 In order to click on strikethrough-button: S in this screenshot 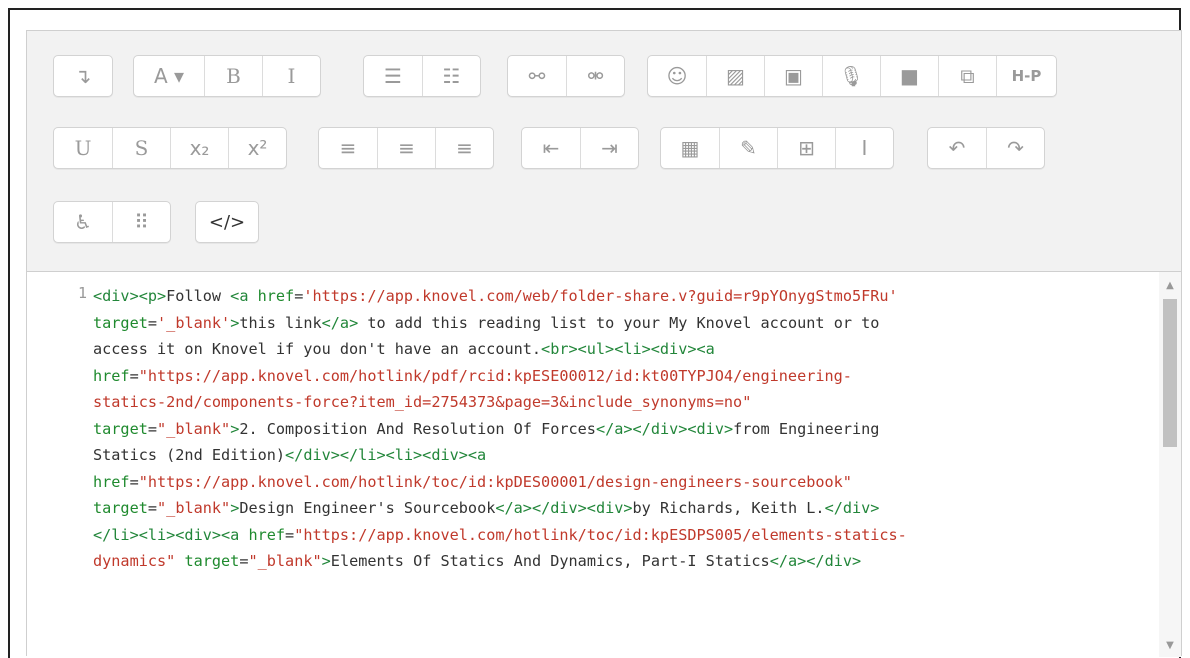, I will do `click(141, 148)`.